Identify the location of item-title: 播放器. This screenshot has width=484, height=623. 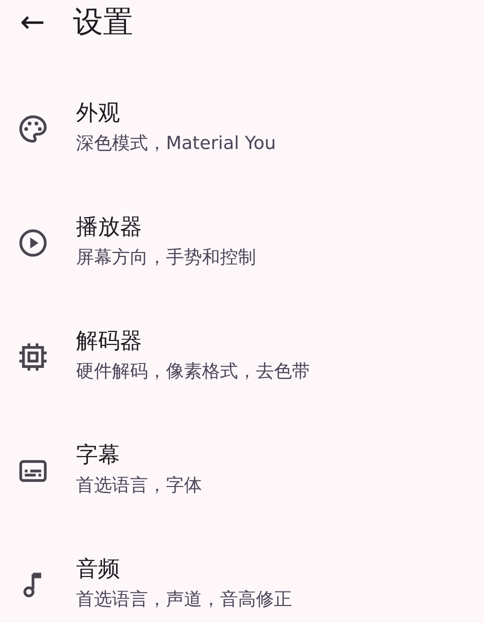
(109, 228).